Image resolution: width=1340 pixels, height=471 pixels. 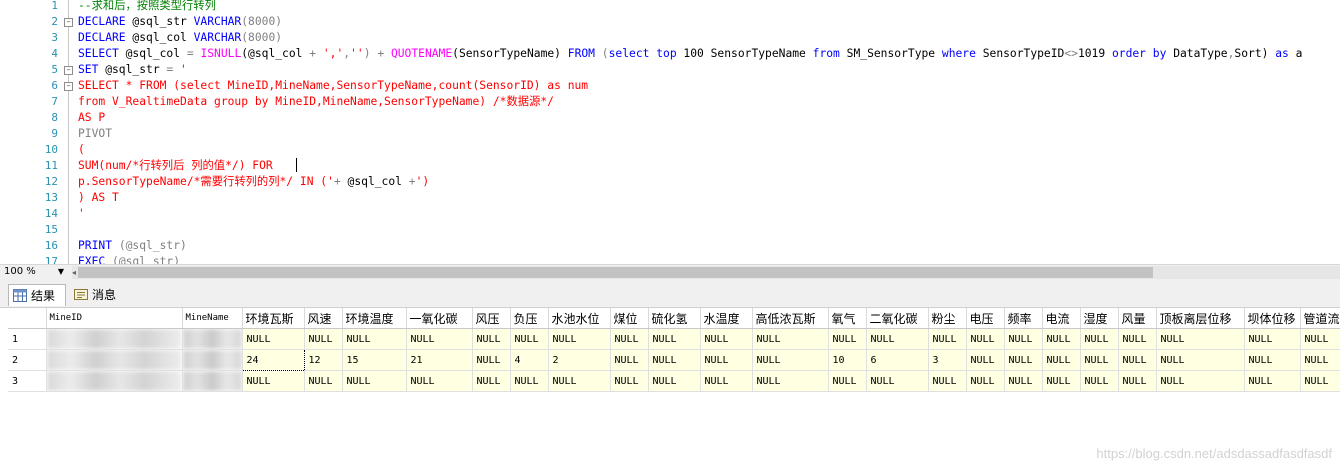 What do you see at coordinates (1272, 318) in the screenshot?
I see `column-header: 坝体位移` at bounding box center [1272, 318].